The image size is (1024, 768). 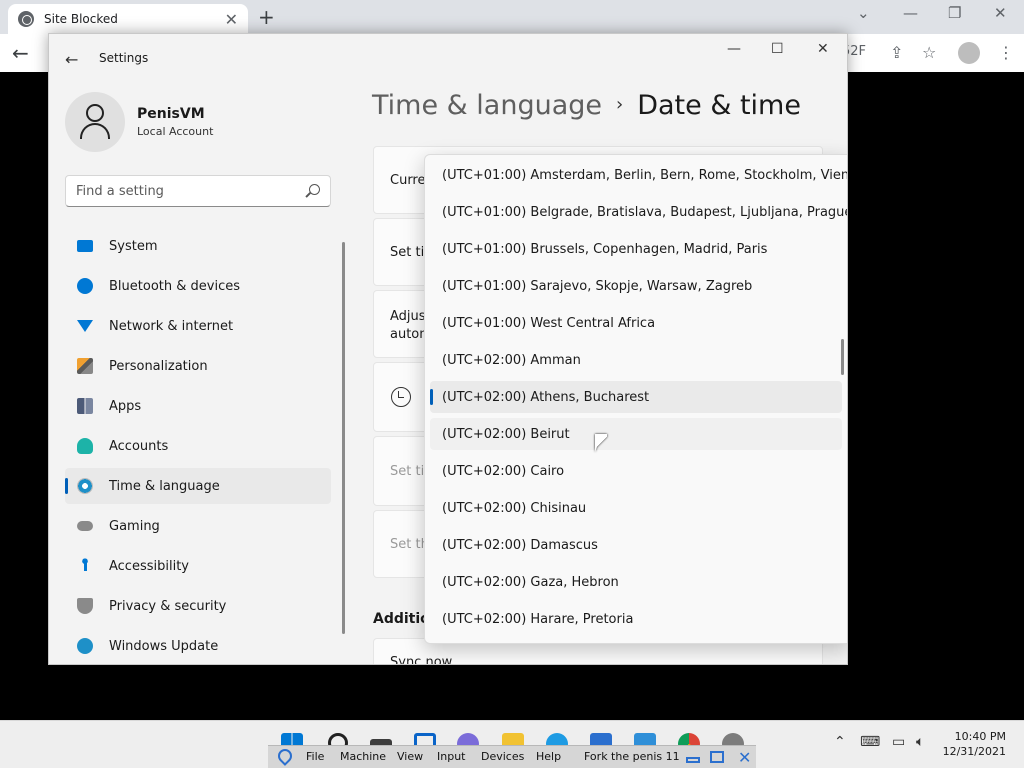 What do you see at coordinates (954, 13) in the screenshot?
I see `browser-restore-icon: ❐` at bounding box center [954, 13].